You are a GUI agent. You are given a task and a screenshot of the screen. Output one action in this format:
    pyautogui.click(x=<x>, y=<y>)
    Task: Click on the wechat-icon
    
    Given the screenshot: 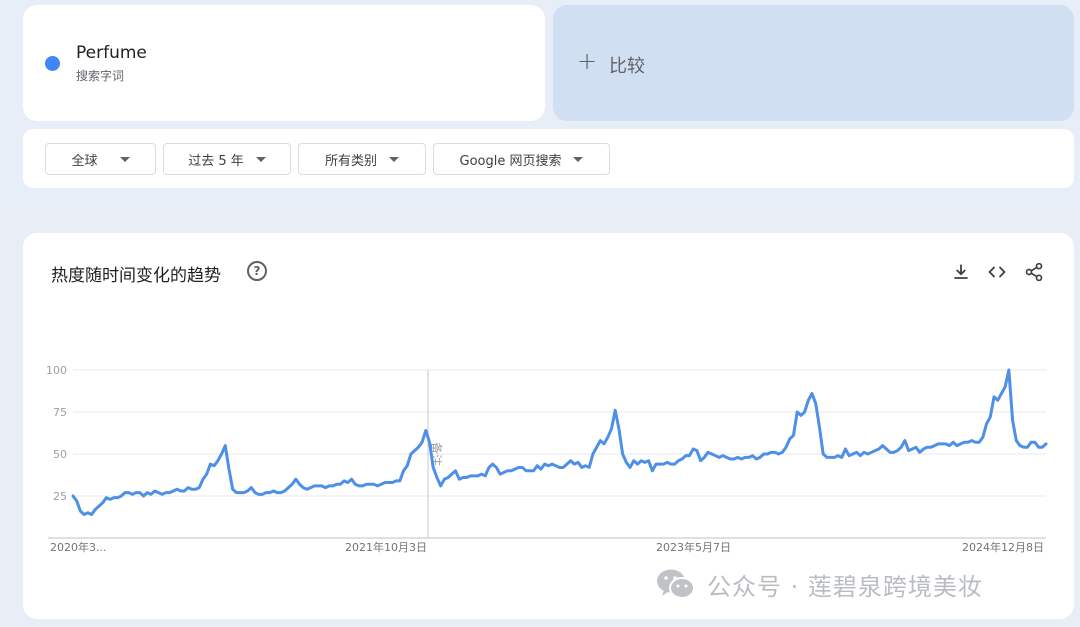 What is the action you would take?
    pyautogui.click(x=676, y=584)
    